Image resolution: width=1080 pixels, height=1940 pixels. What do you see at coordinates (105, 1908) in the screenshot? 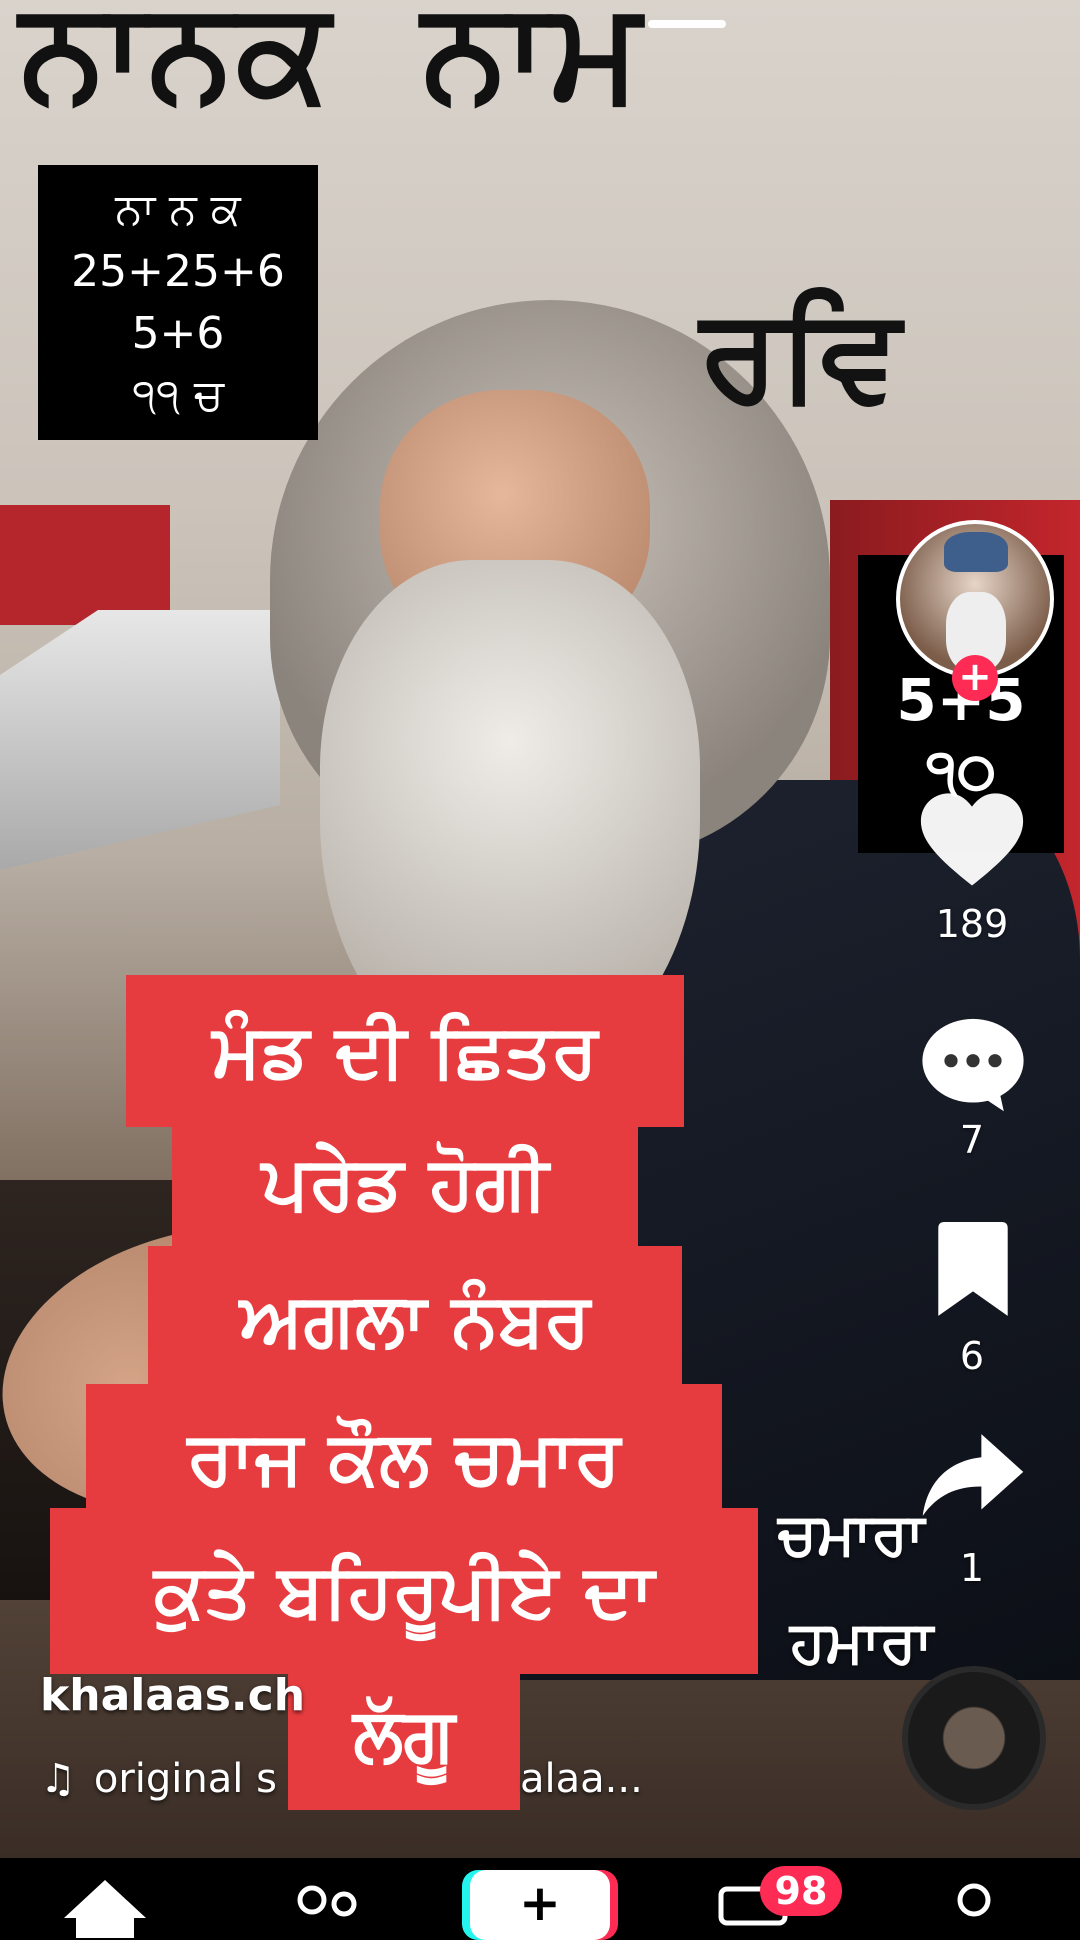
I see `home-icon` at bounding box center [105, 1908].